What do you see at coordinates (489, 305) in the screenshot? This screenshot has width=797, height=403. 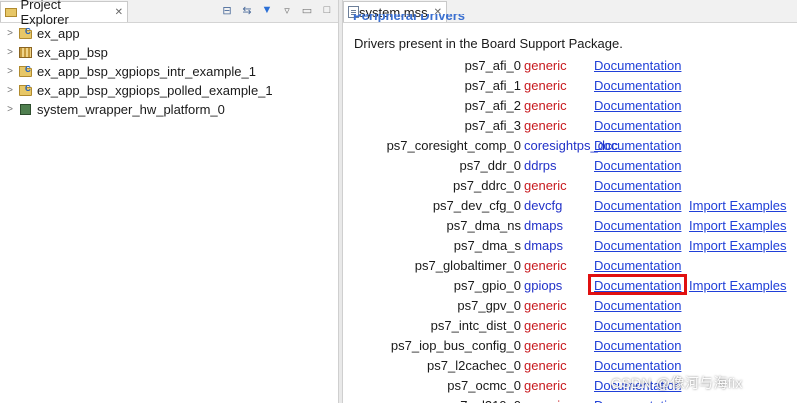 I see `peripheral-name: ps7_gpv_0` at bounding box center [489, 305].